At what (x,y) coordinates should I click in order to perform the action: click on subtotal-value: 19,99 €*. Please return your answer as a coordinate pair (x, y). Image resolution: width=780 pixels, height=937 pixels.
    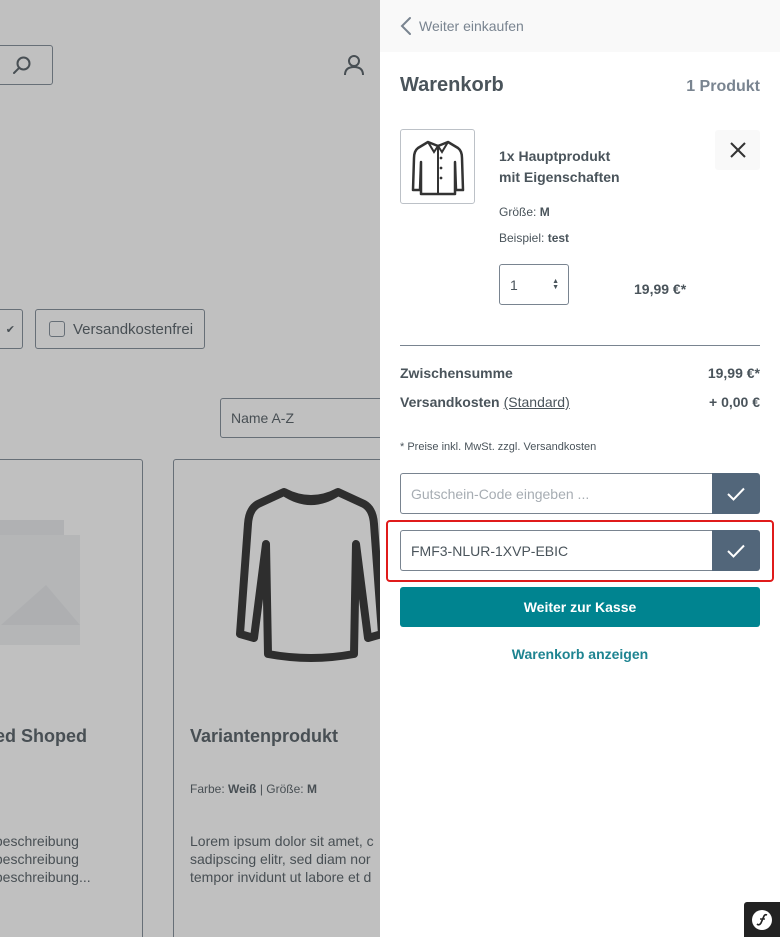
    Looking at the image, I should click on (733, 373).